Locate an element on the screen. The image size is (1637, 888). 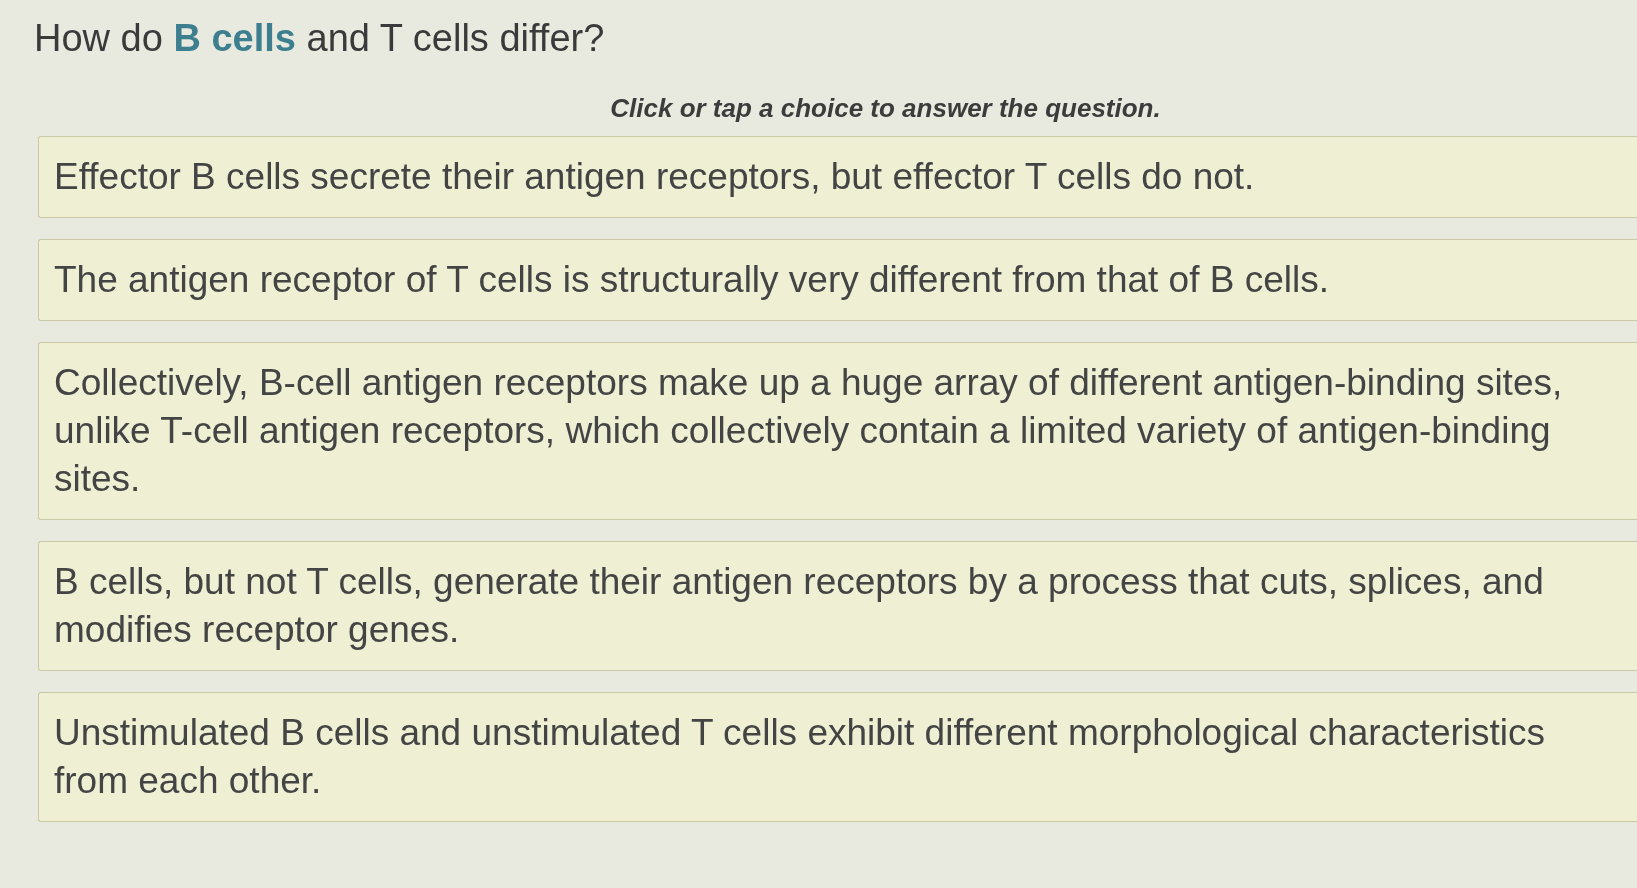
answer-choice: Unstimulated B cells and unstimulated T cells exhibit different morphological characteristics from each other. is located at coordinates (837, 757).